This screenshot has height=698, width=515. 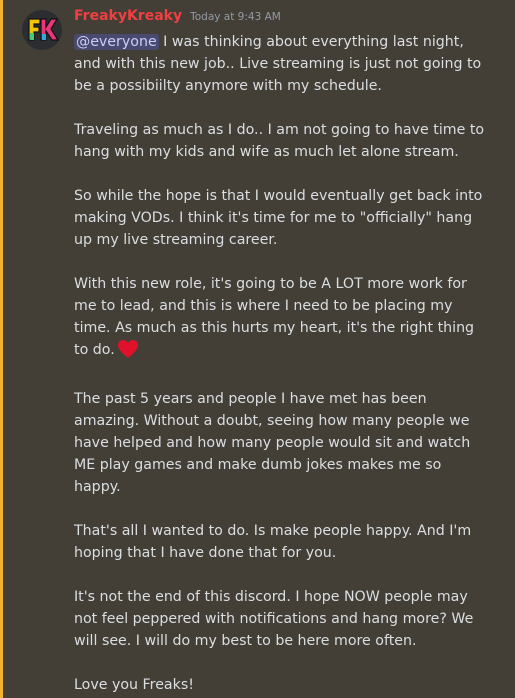 What do you see at coordinates (235, 17) in the screenshot?
I see `timestamp: Today at 9:43 AM` at bounding box center [235, 17].